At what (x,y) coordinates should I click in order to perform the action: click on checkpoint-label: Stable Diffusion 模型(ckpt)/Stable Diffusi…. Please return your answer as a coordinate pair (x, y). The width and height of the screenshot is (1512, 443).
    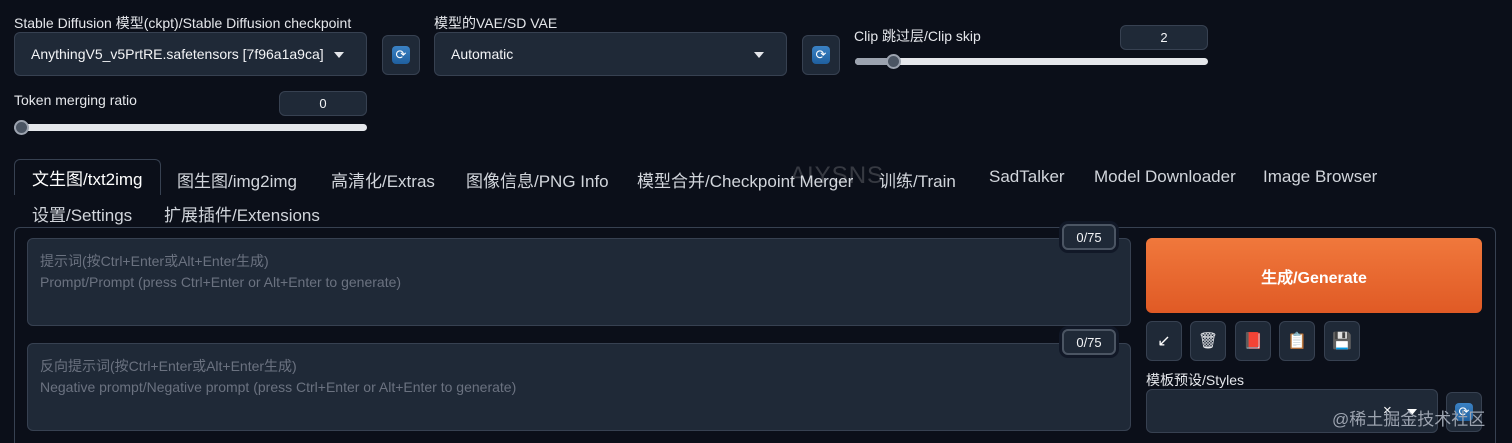
    Looking at the image, I should click on (183, 23).